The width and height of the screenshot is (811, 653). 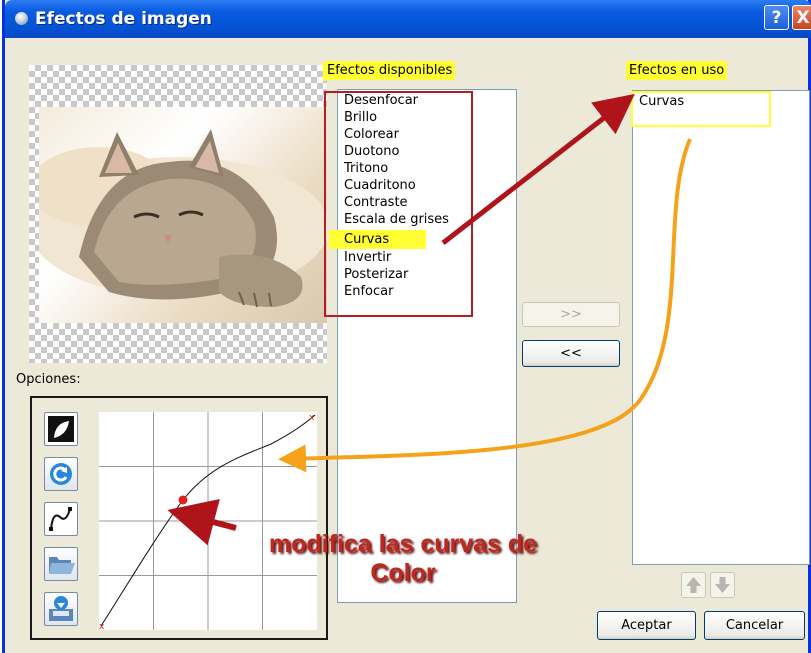 I want to click on save-curve-button, so click(x=61, y=609).